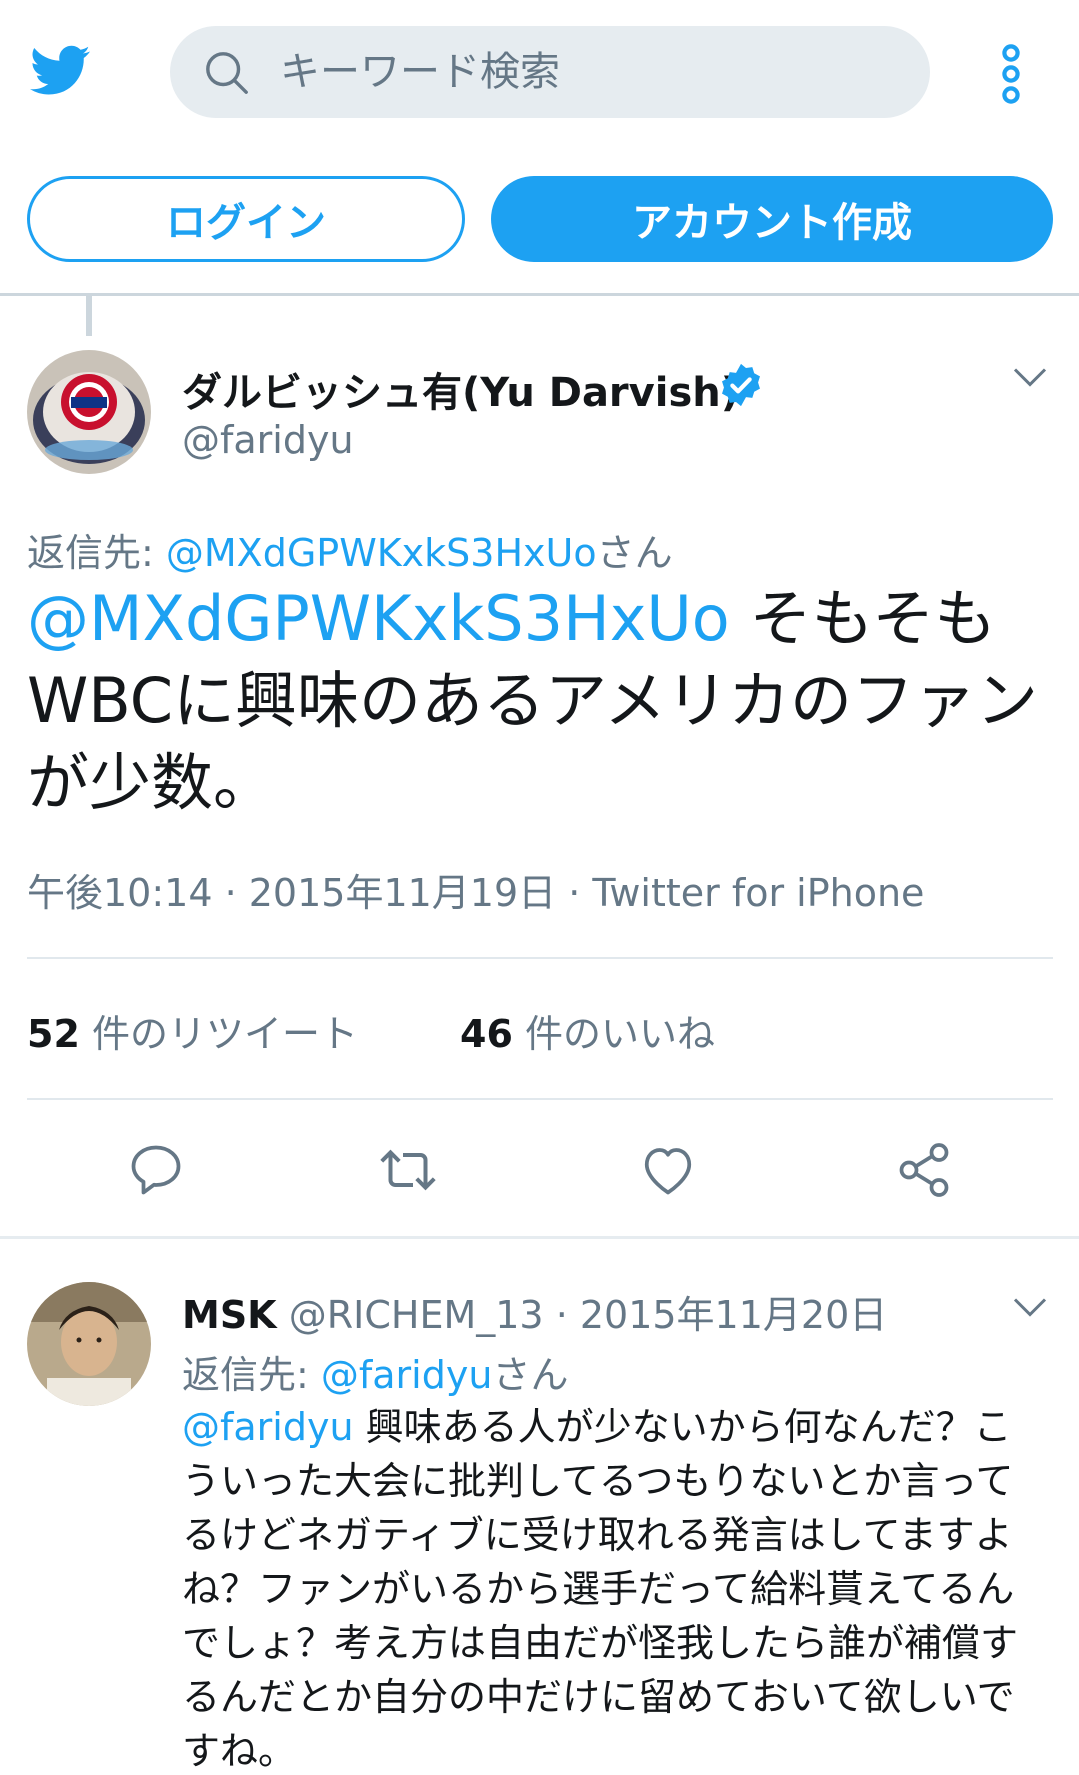 The image size is (1079, 1775). I want to click on reply-to-prefix: 返信先:, so click(96, 553).